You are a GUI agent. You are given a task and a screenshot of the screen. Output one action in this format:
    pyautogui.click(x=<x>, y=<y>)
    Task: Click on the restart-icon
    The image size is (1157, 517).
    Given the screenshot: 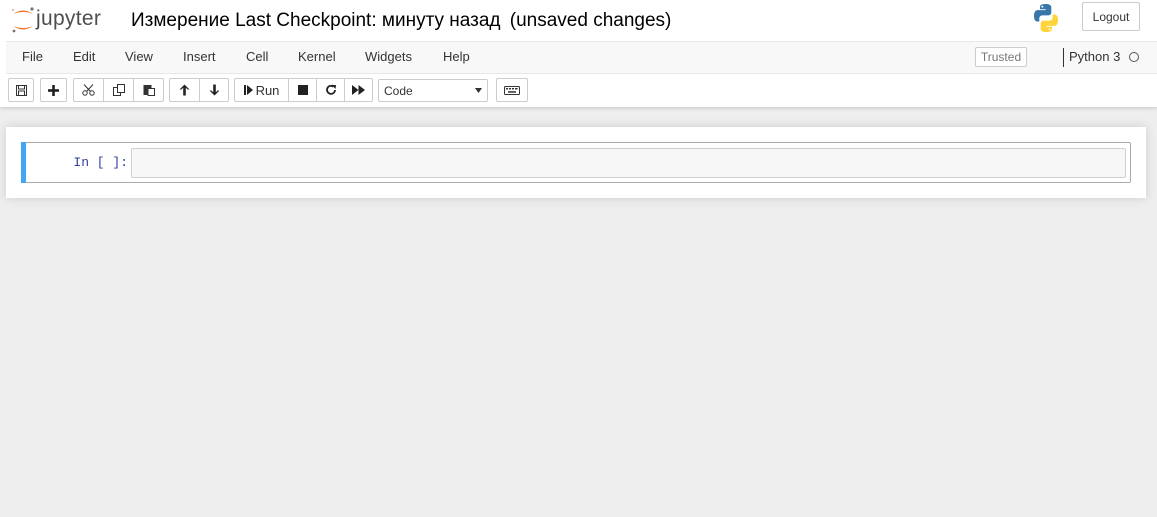 What is the action you would take?
    pyautogui.click(x=330, y=89)
    